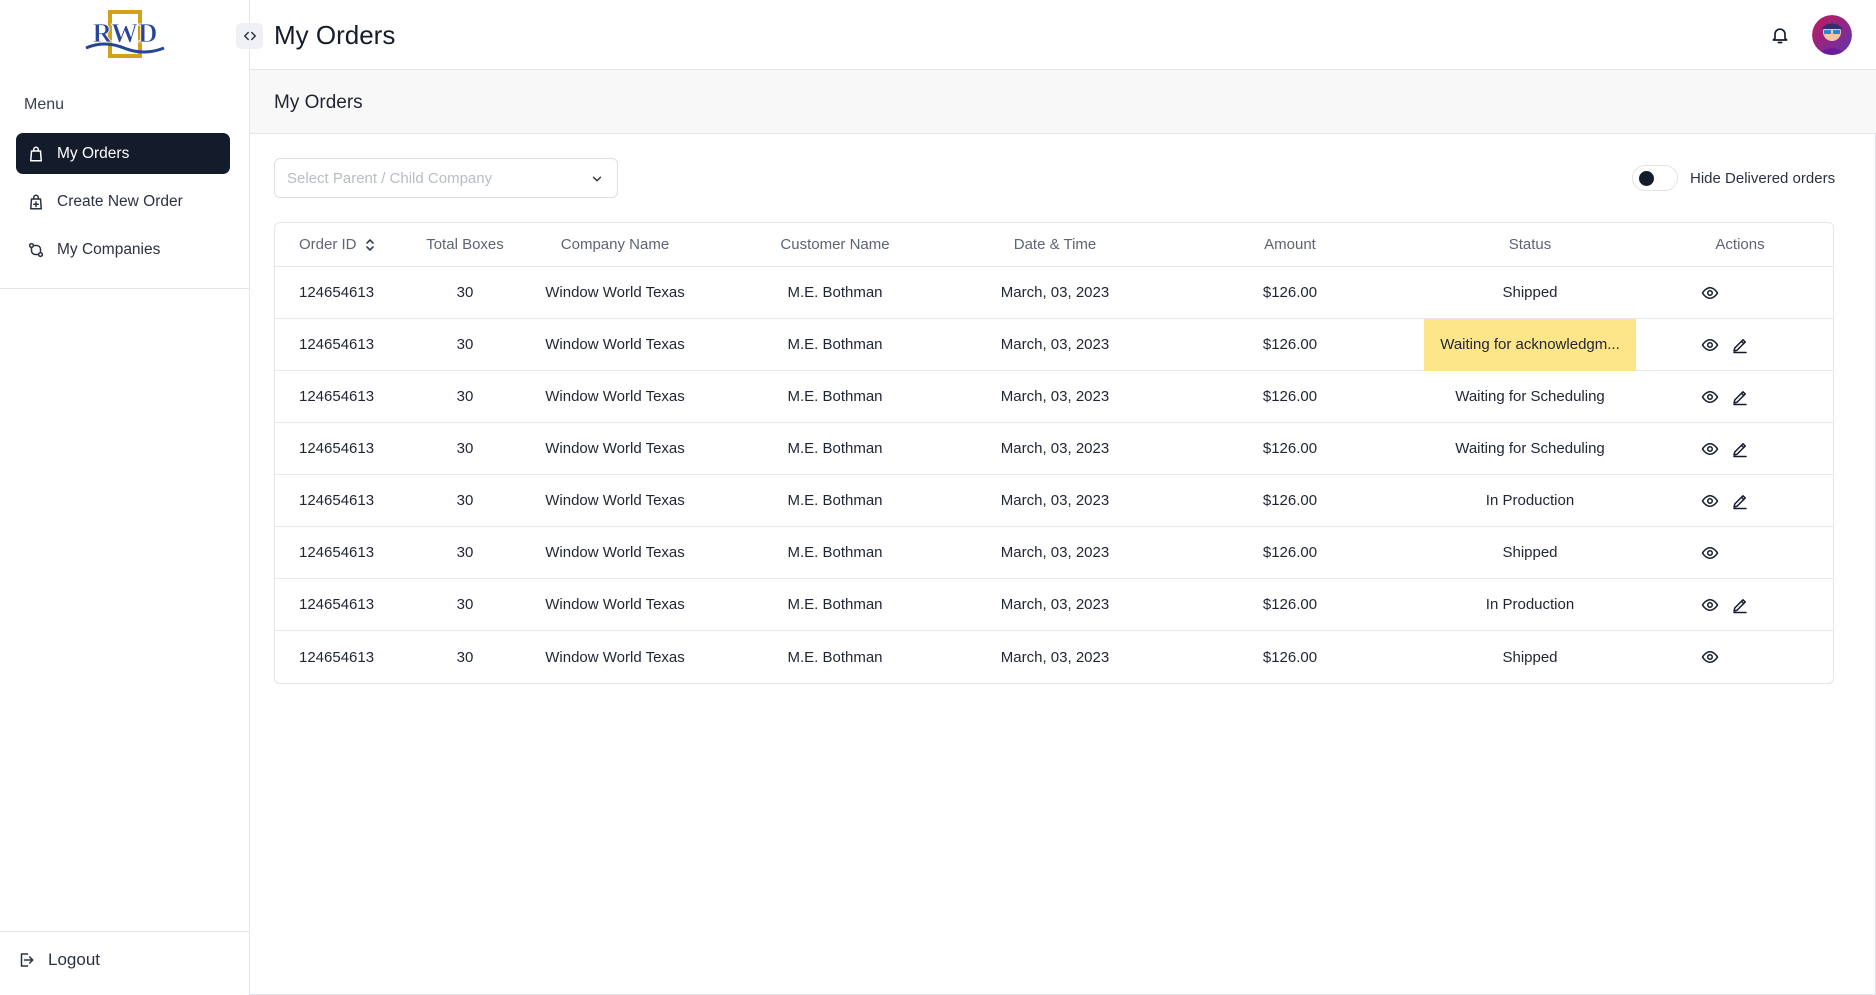 The image size is (1876, 995). I want to click on logo-text: RWD, so click(124, 33).